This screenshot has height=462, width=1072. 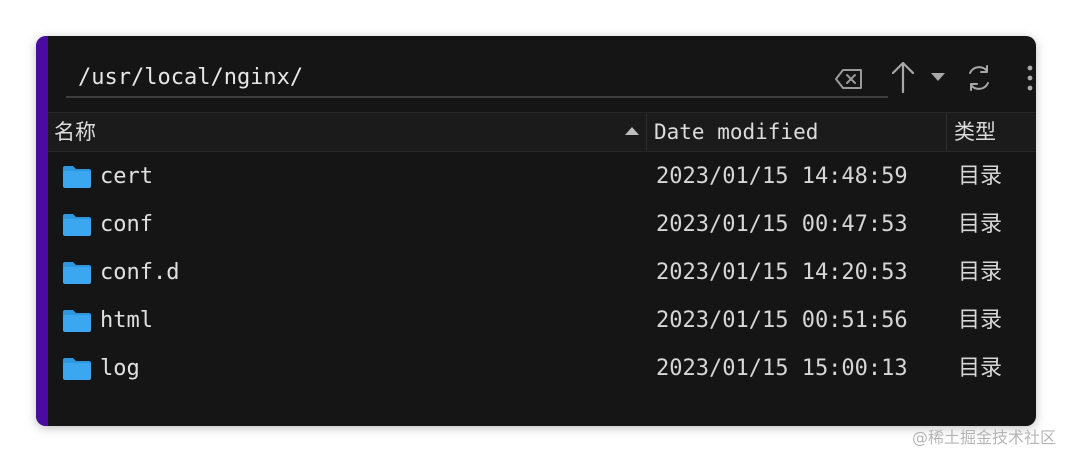 What do you see at coordinates (542, 178) in the screenshot?
I see `file-row: cert 2023/01/15 14:48:59 目录` at bounding box center [542, 178].